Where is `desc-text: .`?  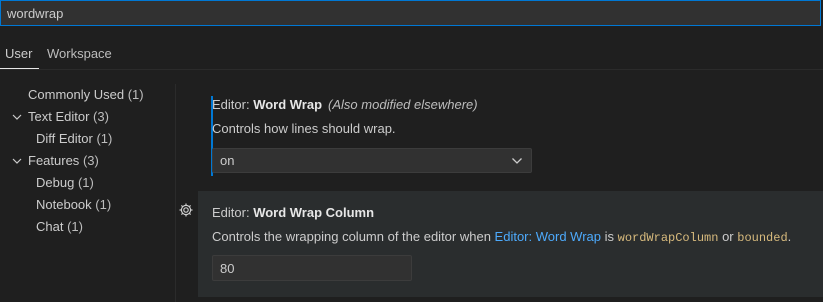
desc-text: . is located at coordinates (789, 236).